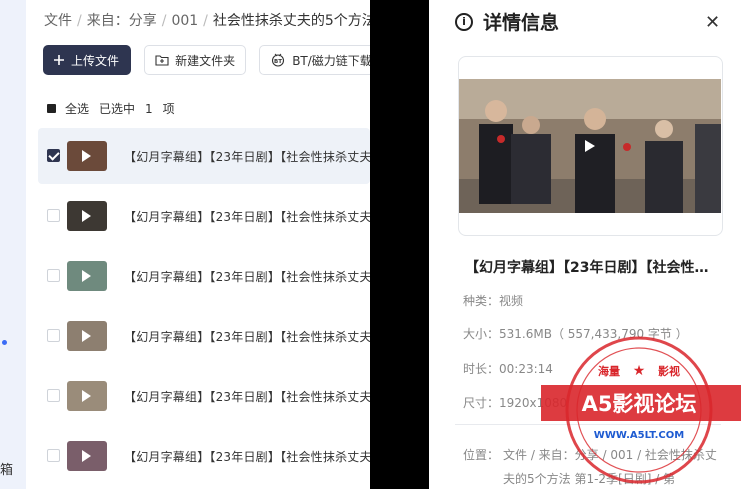 Image resolution: width=742 pixels, height=494 pixels. Describe the element at coordinates (7, 470) in the screenshot. I see `nav-partial-label: 箱` at that location.